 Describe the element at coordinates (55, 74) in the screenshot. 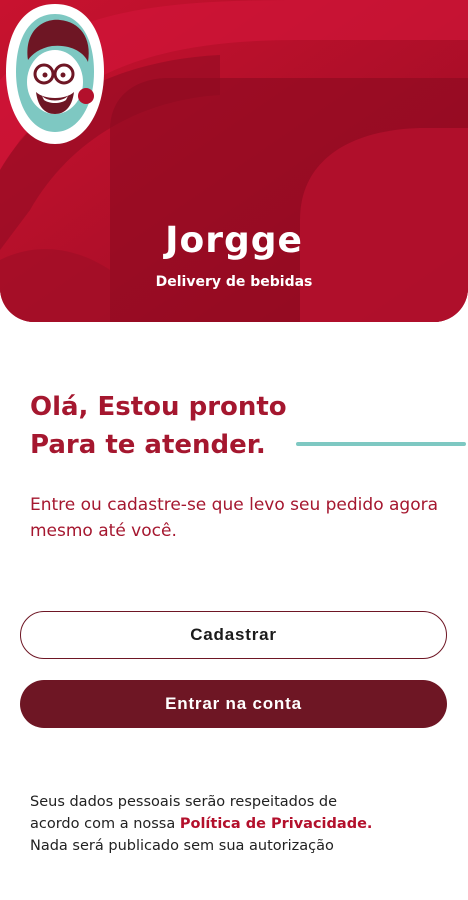

I see `mascot-logo-icon` at that location.